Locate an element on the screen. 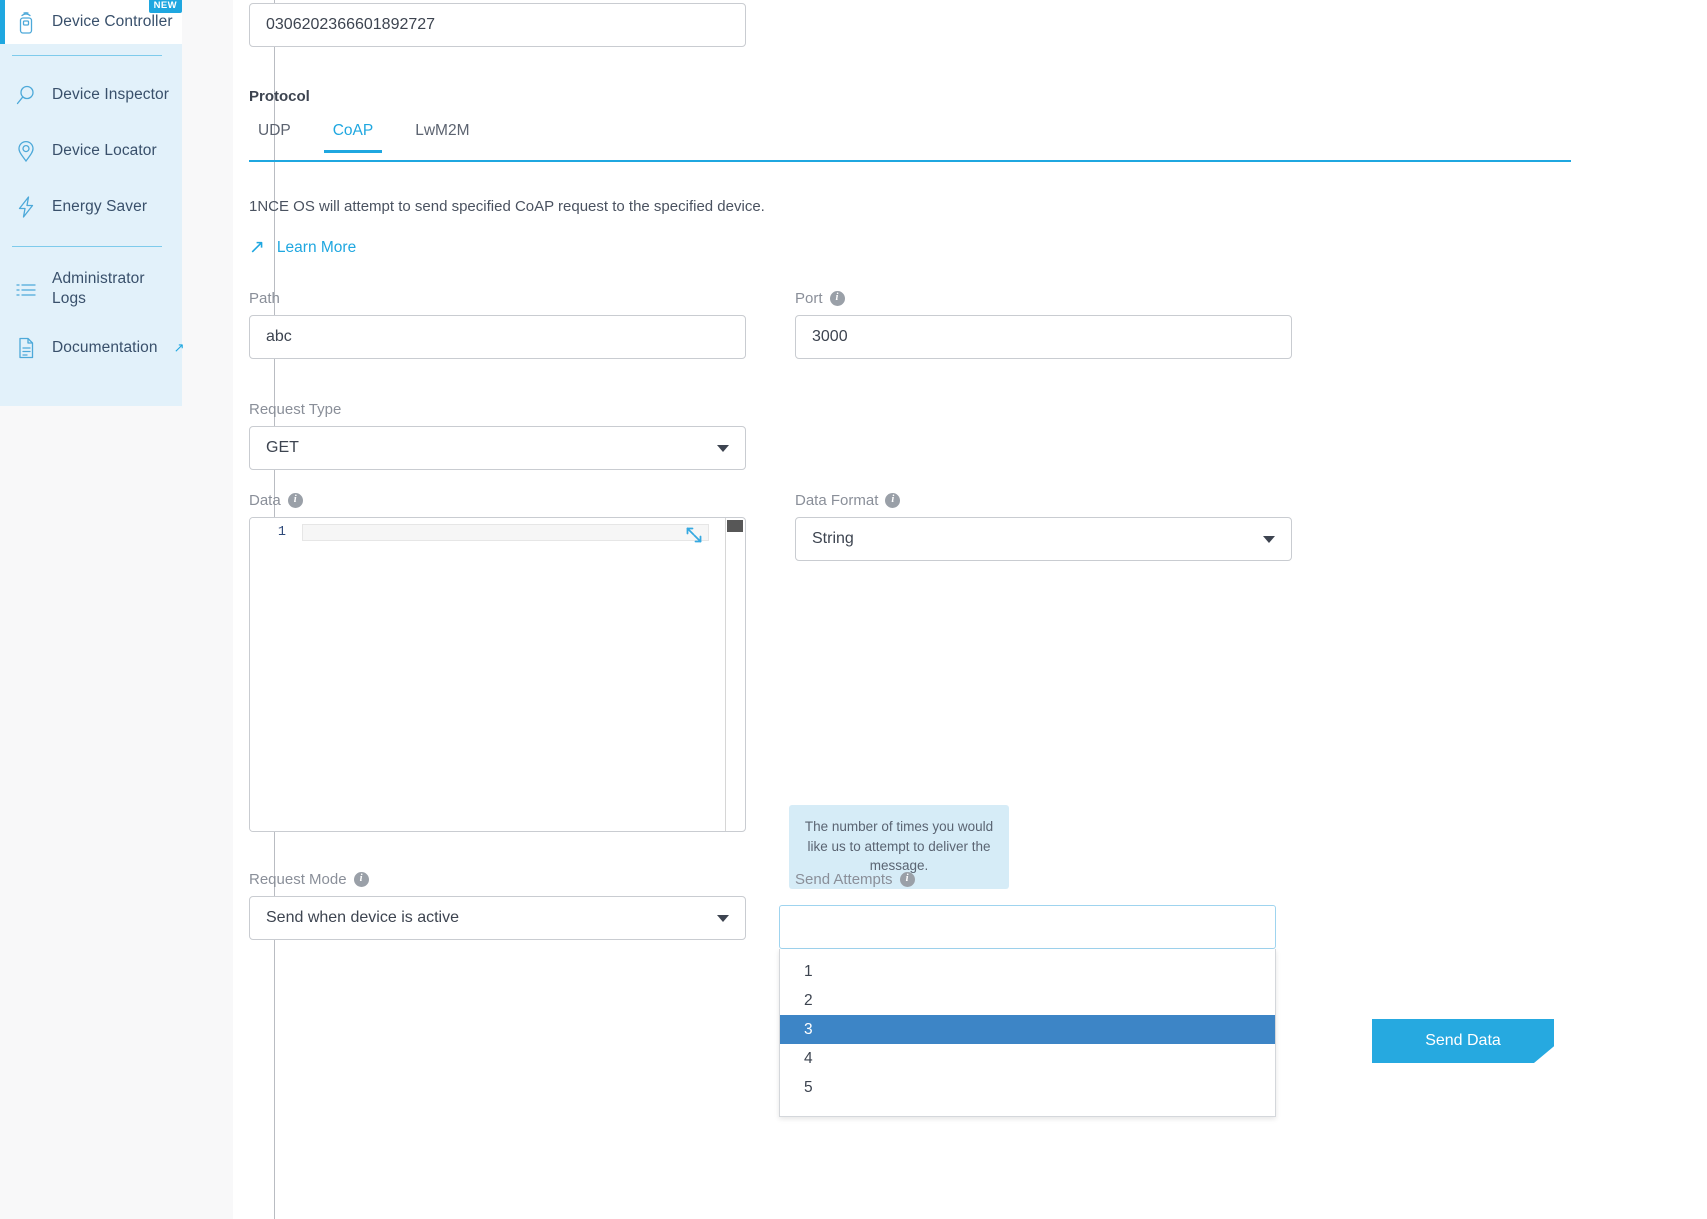  tab-coap: CoAP is located at coordinates (353, 137).